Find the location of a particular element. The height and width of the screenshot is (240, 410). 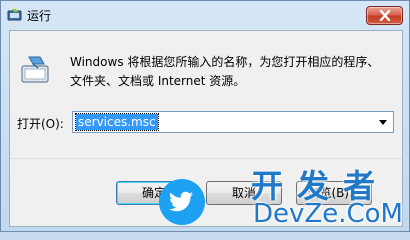

title-bar: 运行 is located at coordinates (205, 15).